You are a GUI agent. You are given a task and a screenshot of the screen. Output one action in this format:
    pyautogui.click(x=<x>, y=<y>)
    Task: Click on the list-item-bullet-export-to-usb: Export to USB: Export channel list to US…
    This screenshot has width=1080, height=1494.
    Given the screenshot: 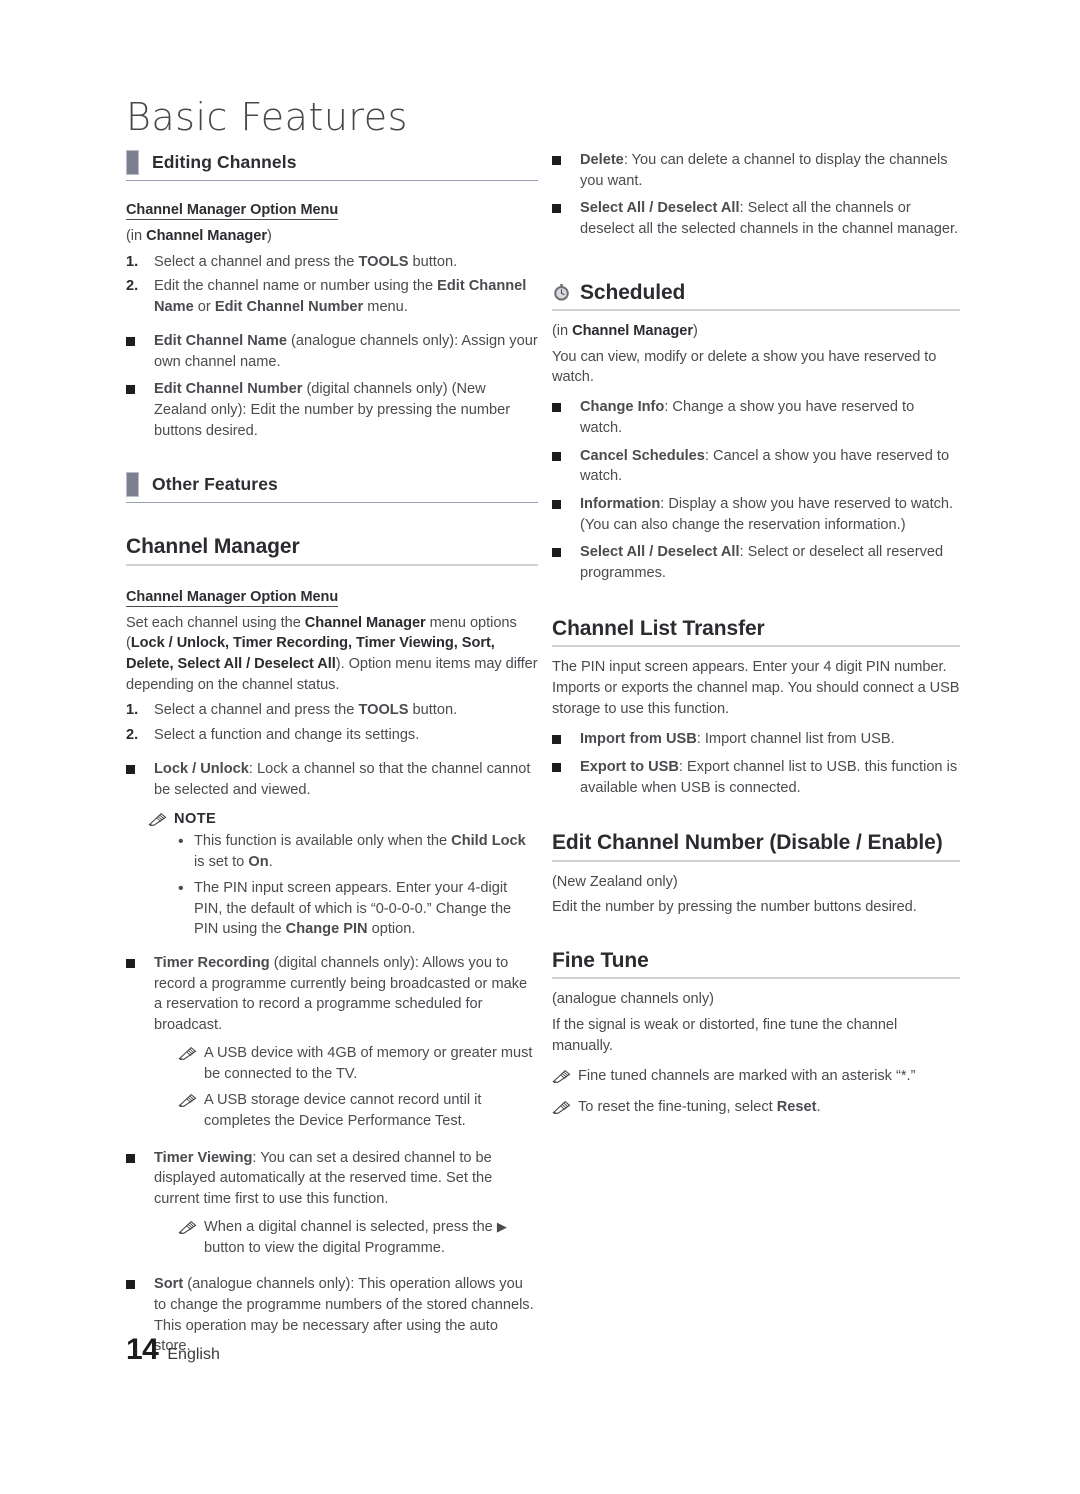 What is the action you would take?
    pyautogui.click(x=756, y=777)
    